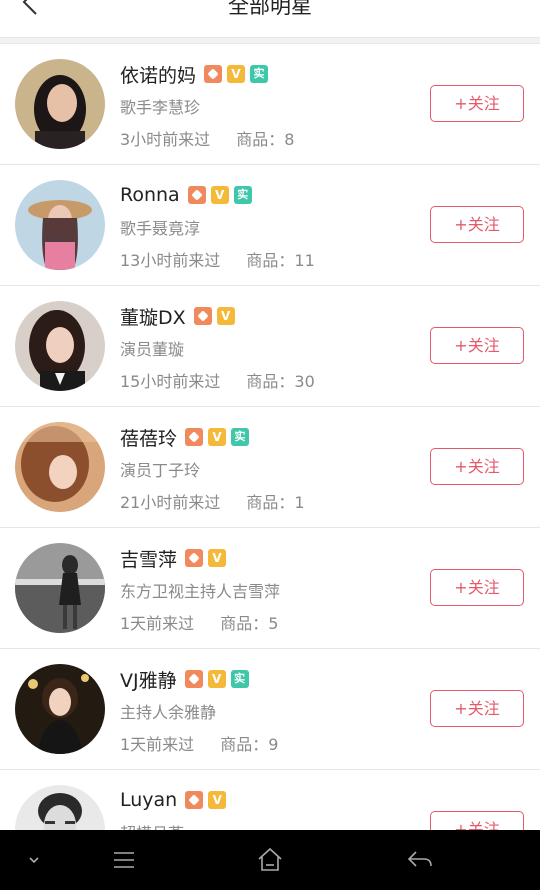 The height and width of the screenshot is (890, 540). Describe the element at coordinates (148, 679) in the screenshot. I see `star-name: VJ雅静` at that location.